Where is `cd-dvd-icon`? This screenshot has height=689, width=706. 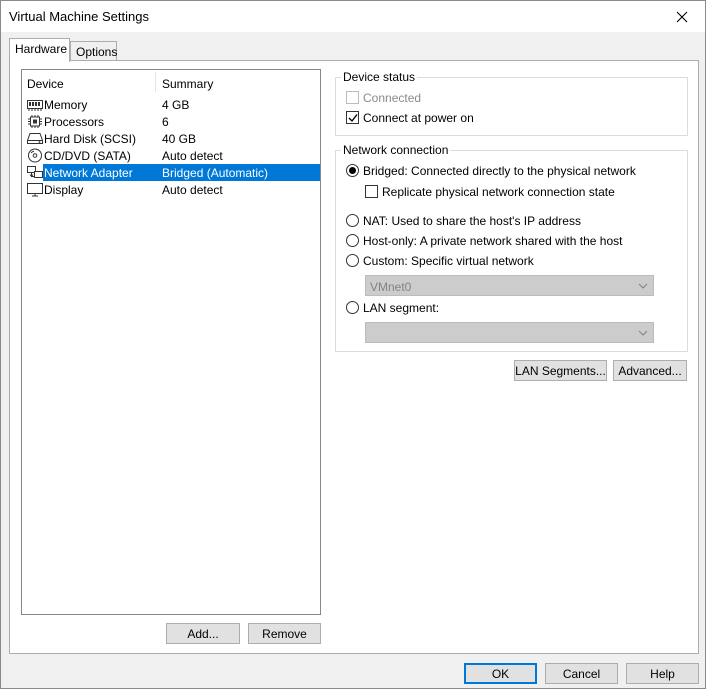
cd-dvd-icon is located at coordinates (35, 155).